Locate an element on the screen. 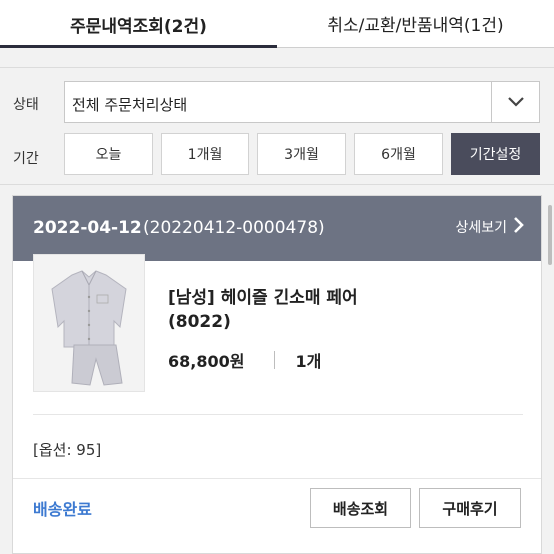 The width and height of the screenshot is (554, 554). price-quantity-row: 68,800원 1개 is located at coordinates (244, 360).